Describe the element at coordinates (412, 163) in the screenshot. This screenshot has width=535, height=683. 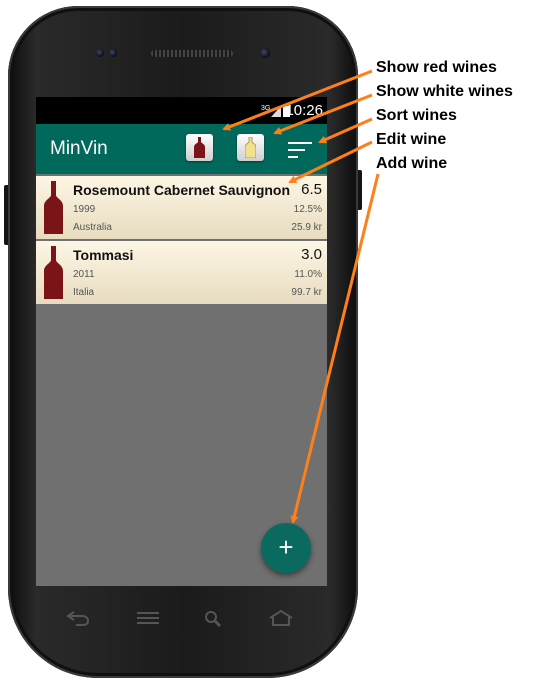
I see `annotation-add: Add wine` at that location.